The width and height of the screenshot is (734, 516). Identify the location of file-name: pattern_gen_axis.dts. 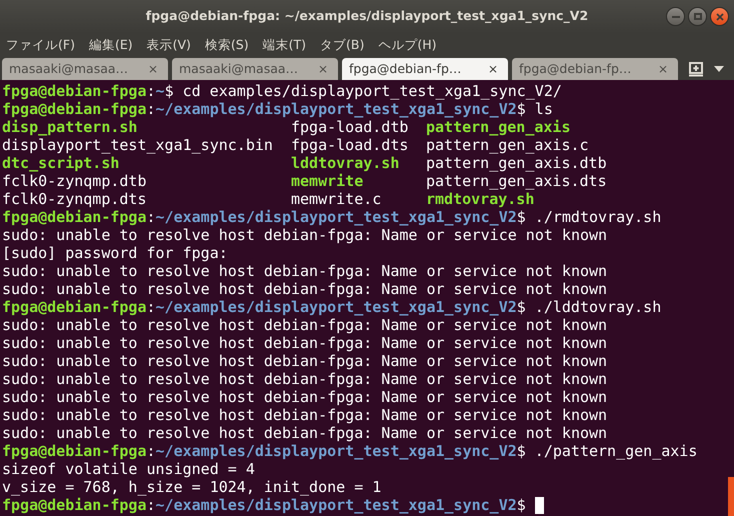
(516, 181).